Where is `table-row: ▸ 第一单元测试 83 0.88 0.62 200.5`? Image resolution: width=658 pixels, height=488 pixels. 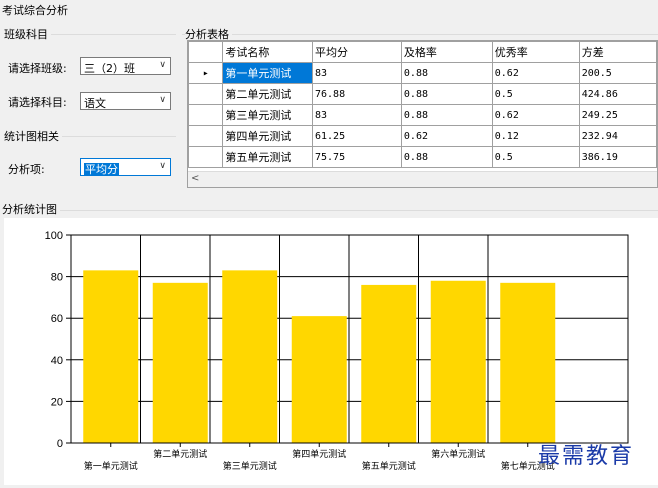
table-row: ▸ 第一单元测试 83 0.88 0.62 200.5 is located at coordinates (422, 73).